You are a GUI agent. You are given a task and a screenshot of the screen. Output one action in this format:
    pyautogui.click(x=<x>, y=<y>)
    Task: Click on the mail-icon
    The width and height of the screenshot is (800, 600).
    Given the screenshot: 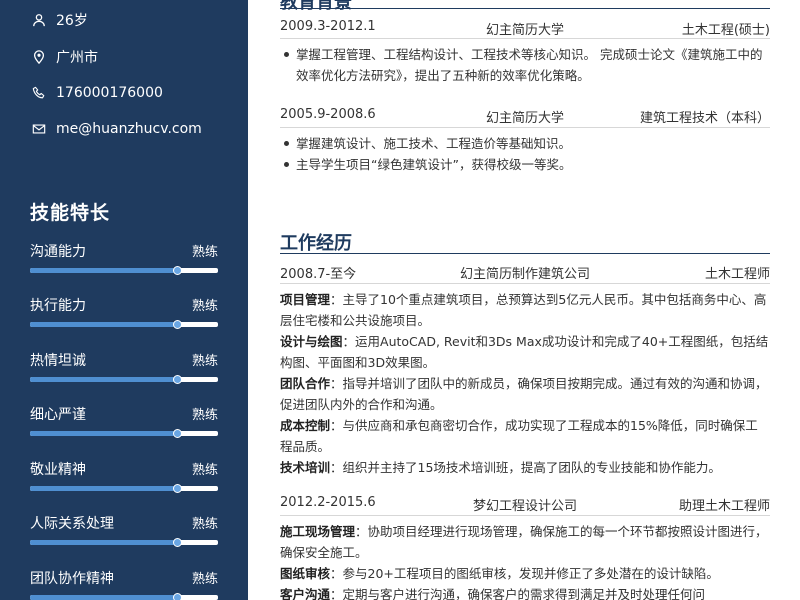 What is the action you would take?
    pyautogui.click(x=39, y=129)
    